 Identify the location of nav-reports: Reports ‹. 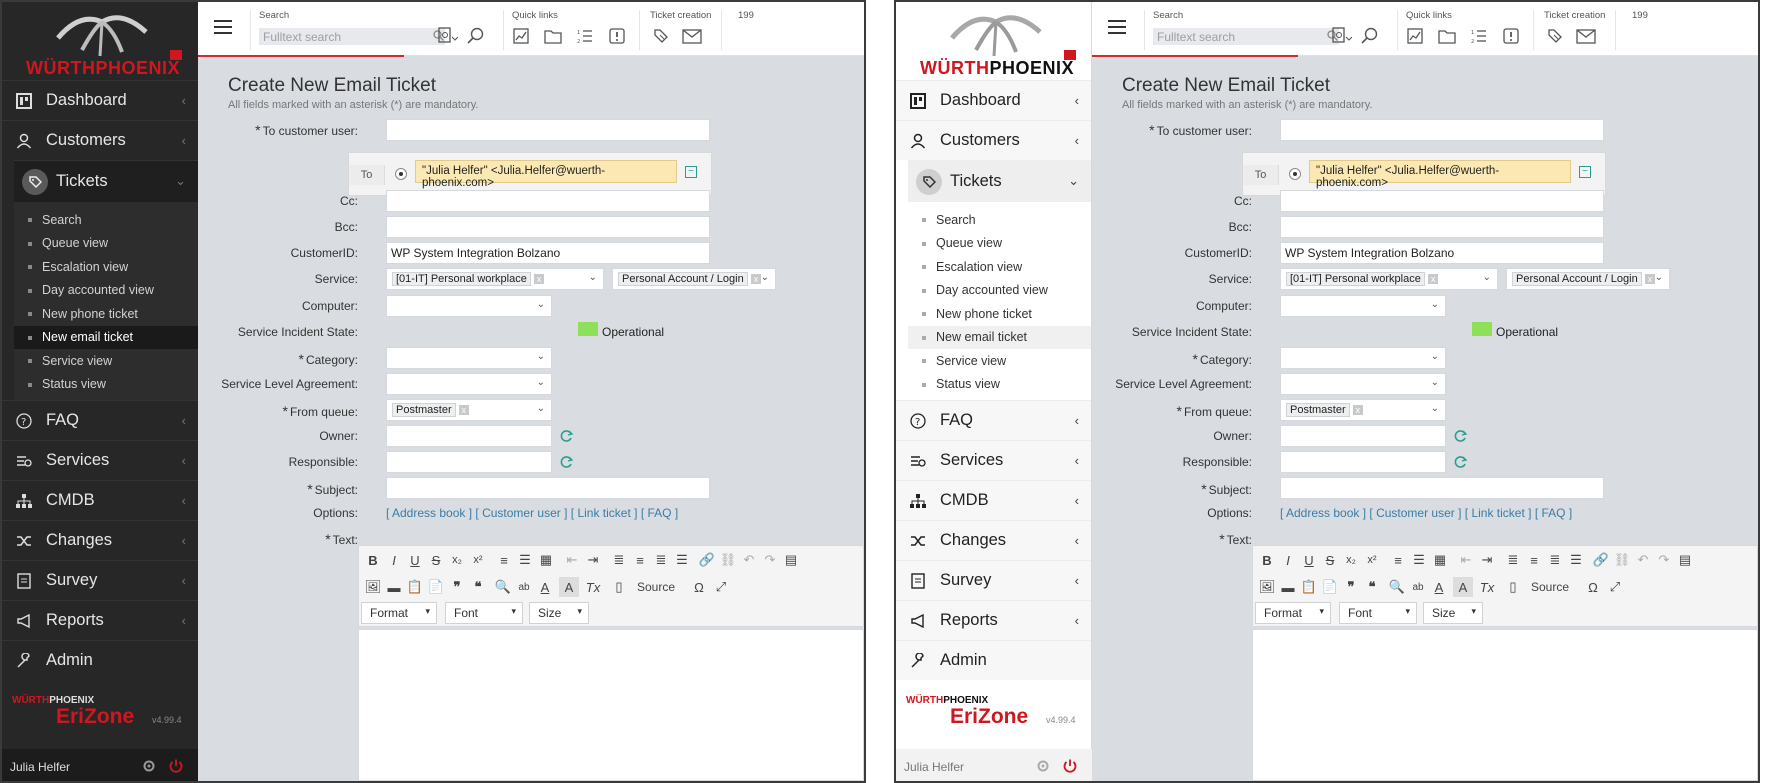
(993, 620).